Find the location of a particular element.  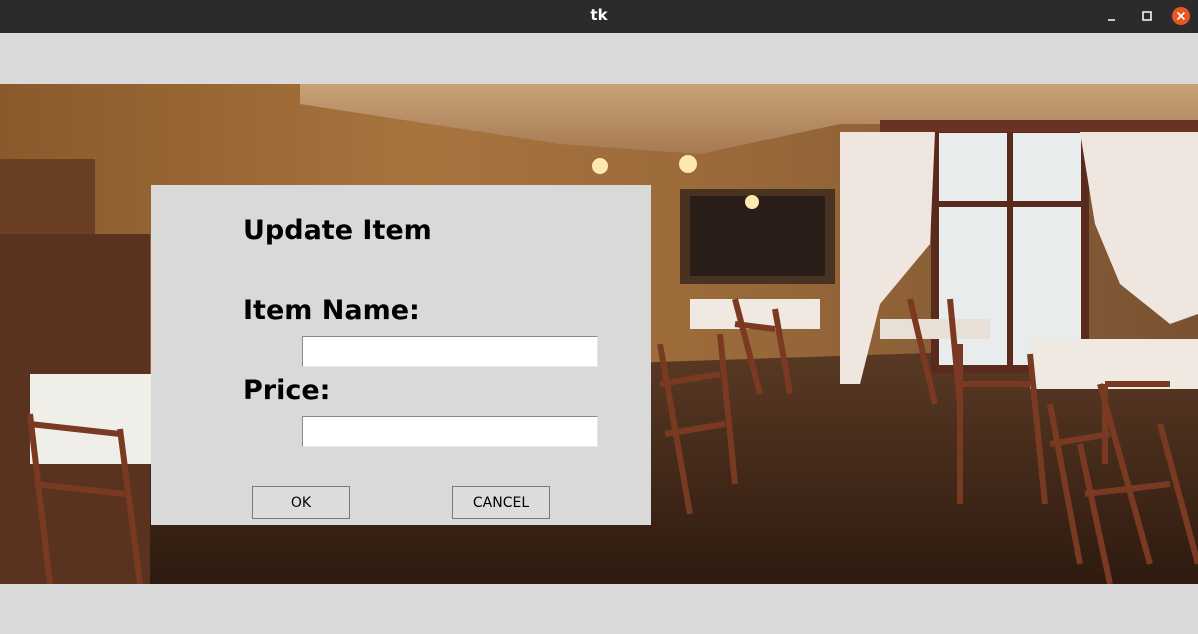

window-titlebar: tk is located at coordinates (599, 16).